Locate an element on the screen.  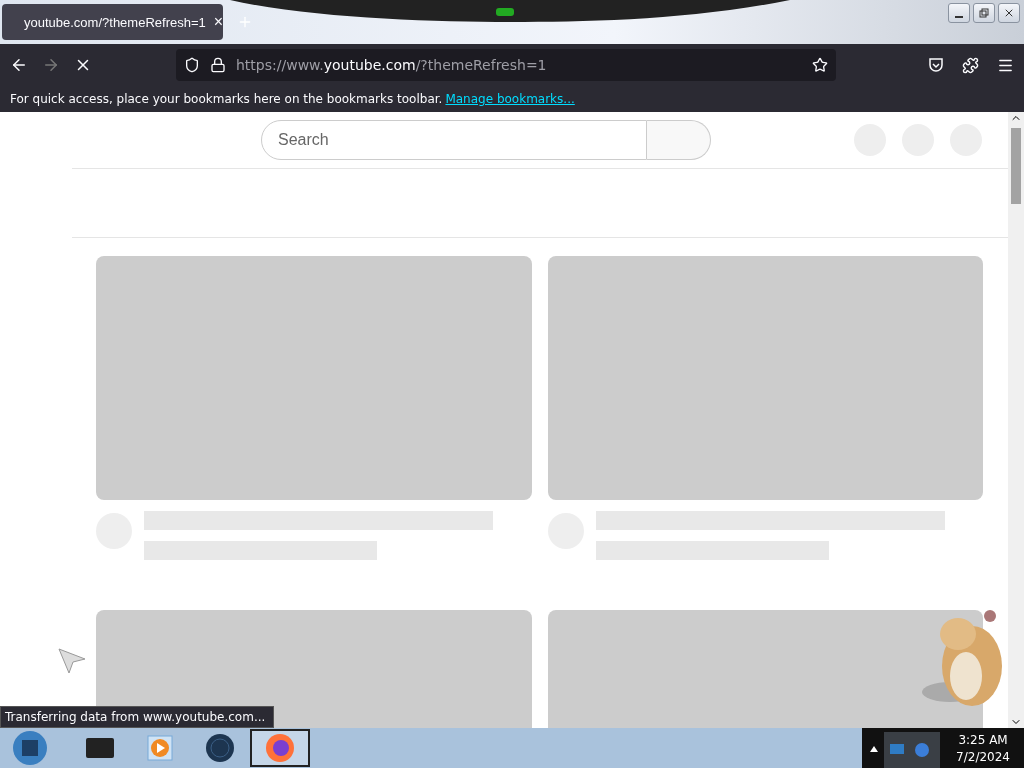
minimize-button is located at coordinates (959, 13).